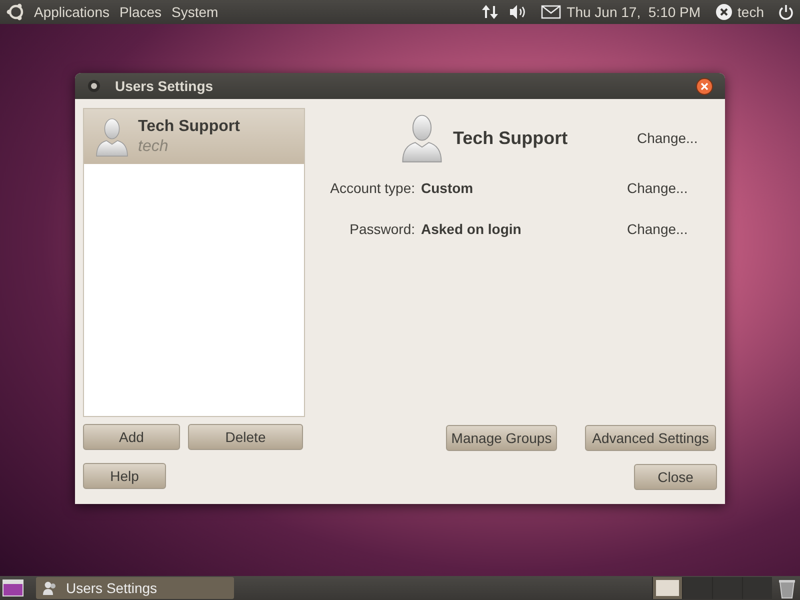 Image resolution: width=800 pixels, height=600 pixels. What do you see at coordinates (154, 146) in the screenshot?
I see `user-login: tech` at bounding box center [154, 146].